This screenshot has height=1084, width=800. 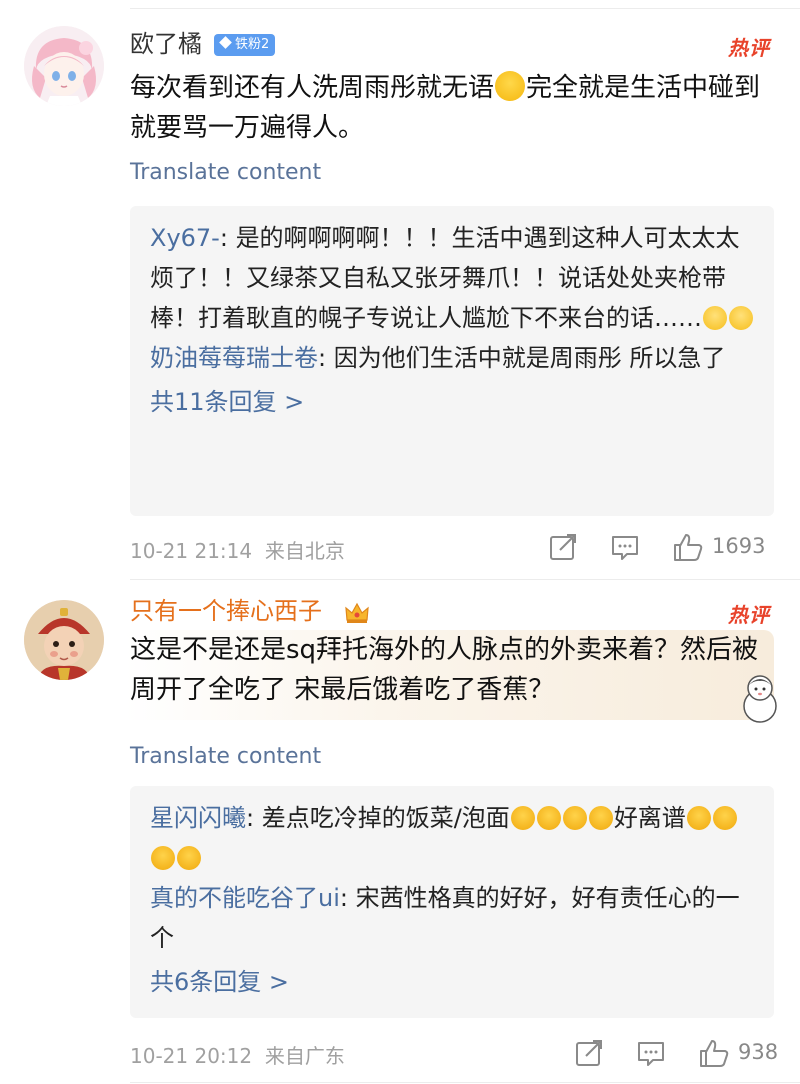 What do you see at coordinates (304, 1056) in the screenshot?
I see `location: 来自广东` at bounding box center [304, 1056].